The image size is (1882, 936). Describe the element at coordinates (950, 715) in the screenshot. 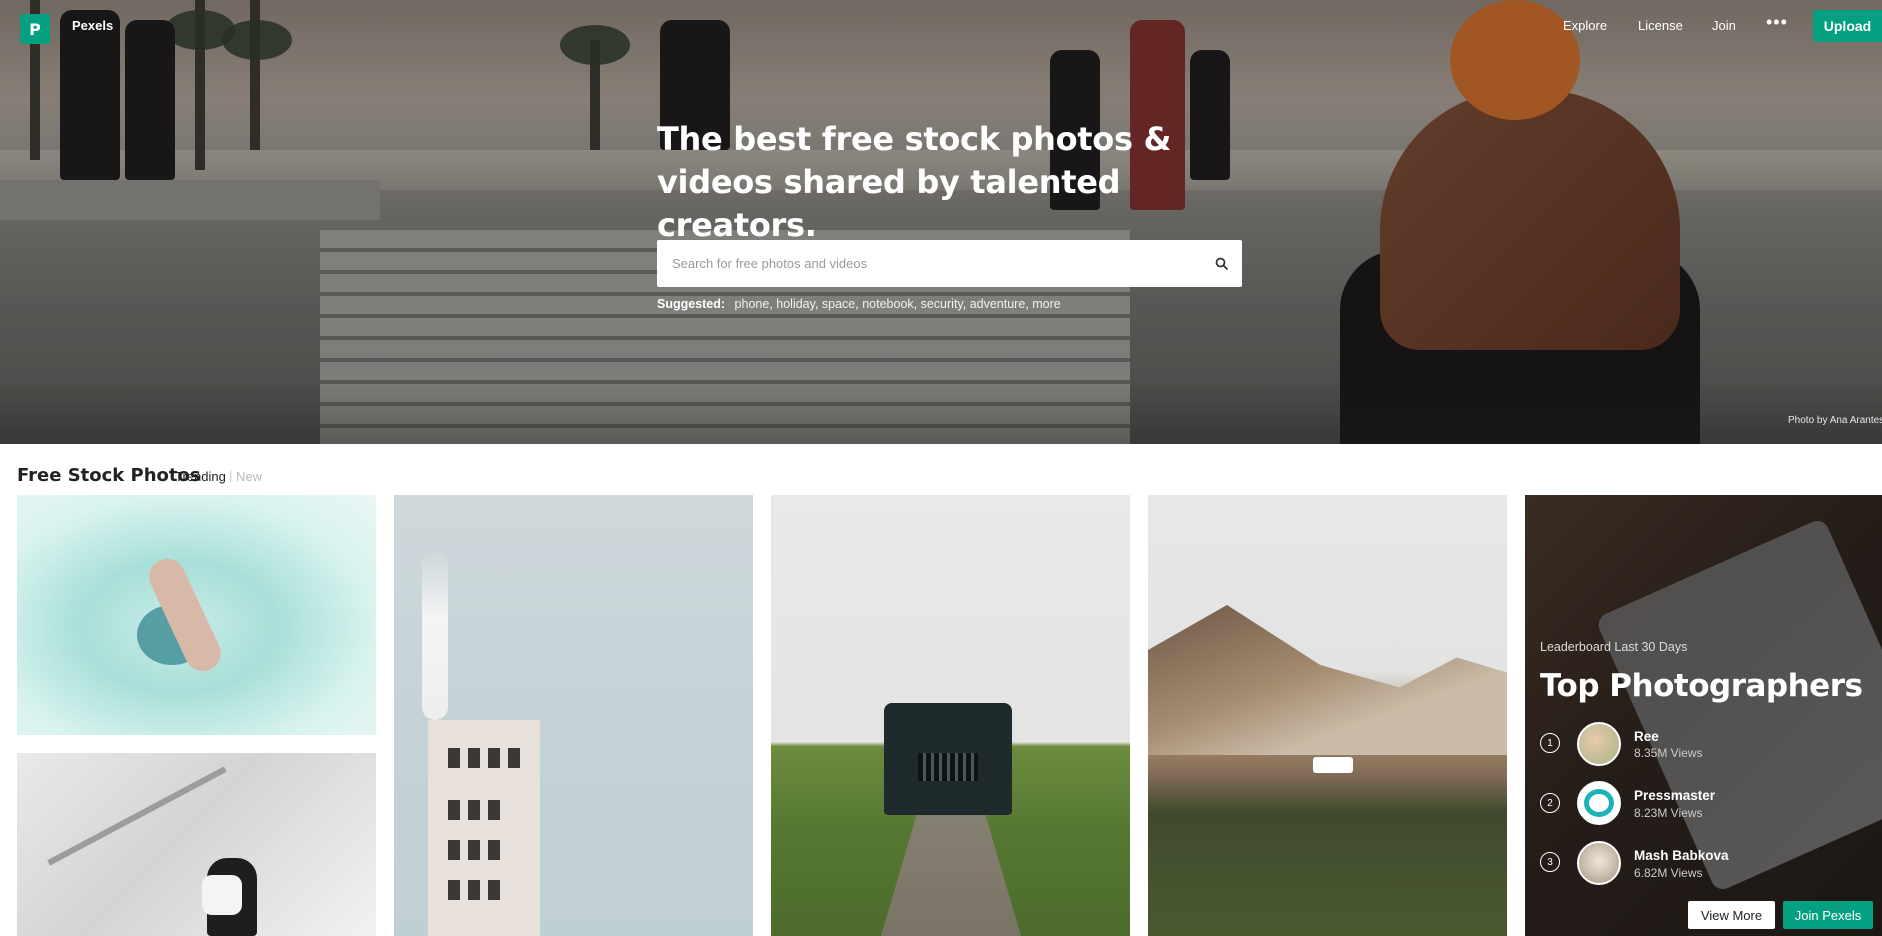

I see `photo-jeep-road` at that location.